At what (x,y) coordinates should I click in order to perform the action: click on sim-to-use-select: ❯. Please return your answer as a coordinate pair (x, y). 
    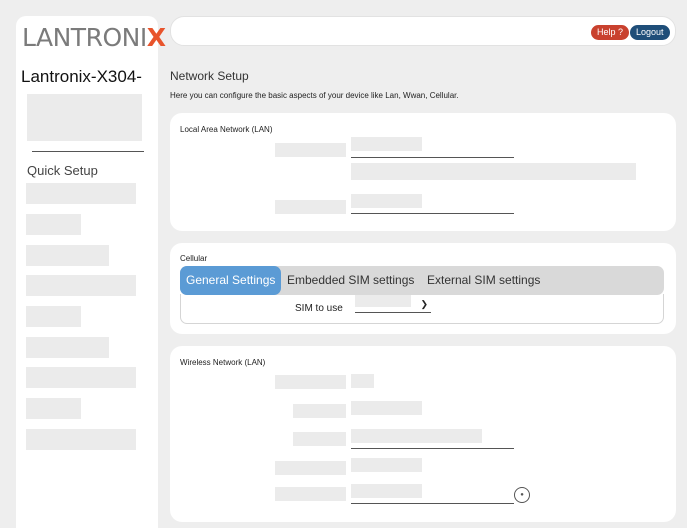
    Looking at the image, I should click on (393, 305).